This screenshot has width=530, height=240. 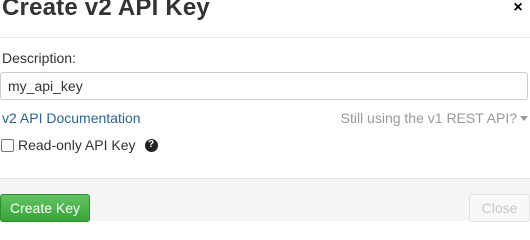 What do you see at coordinates (151, 145) in the screenshot?
I see `help-icon: ?` at bounding box center [151, 145].